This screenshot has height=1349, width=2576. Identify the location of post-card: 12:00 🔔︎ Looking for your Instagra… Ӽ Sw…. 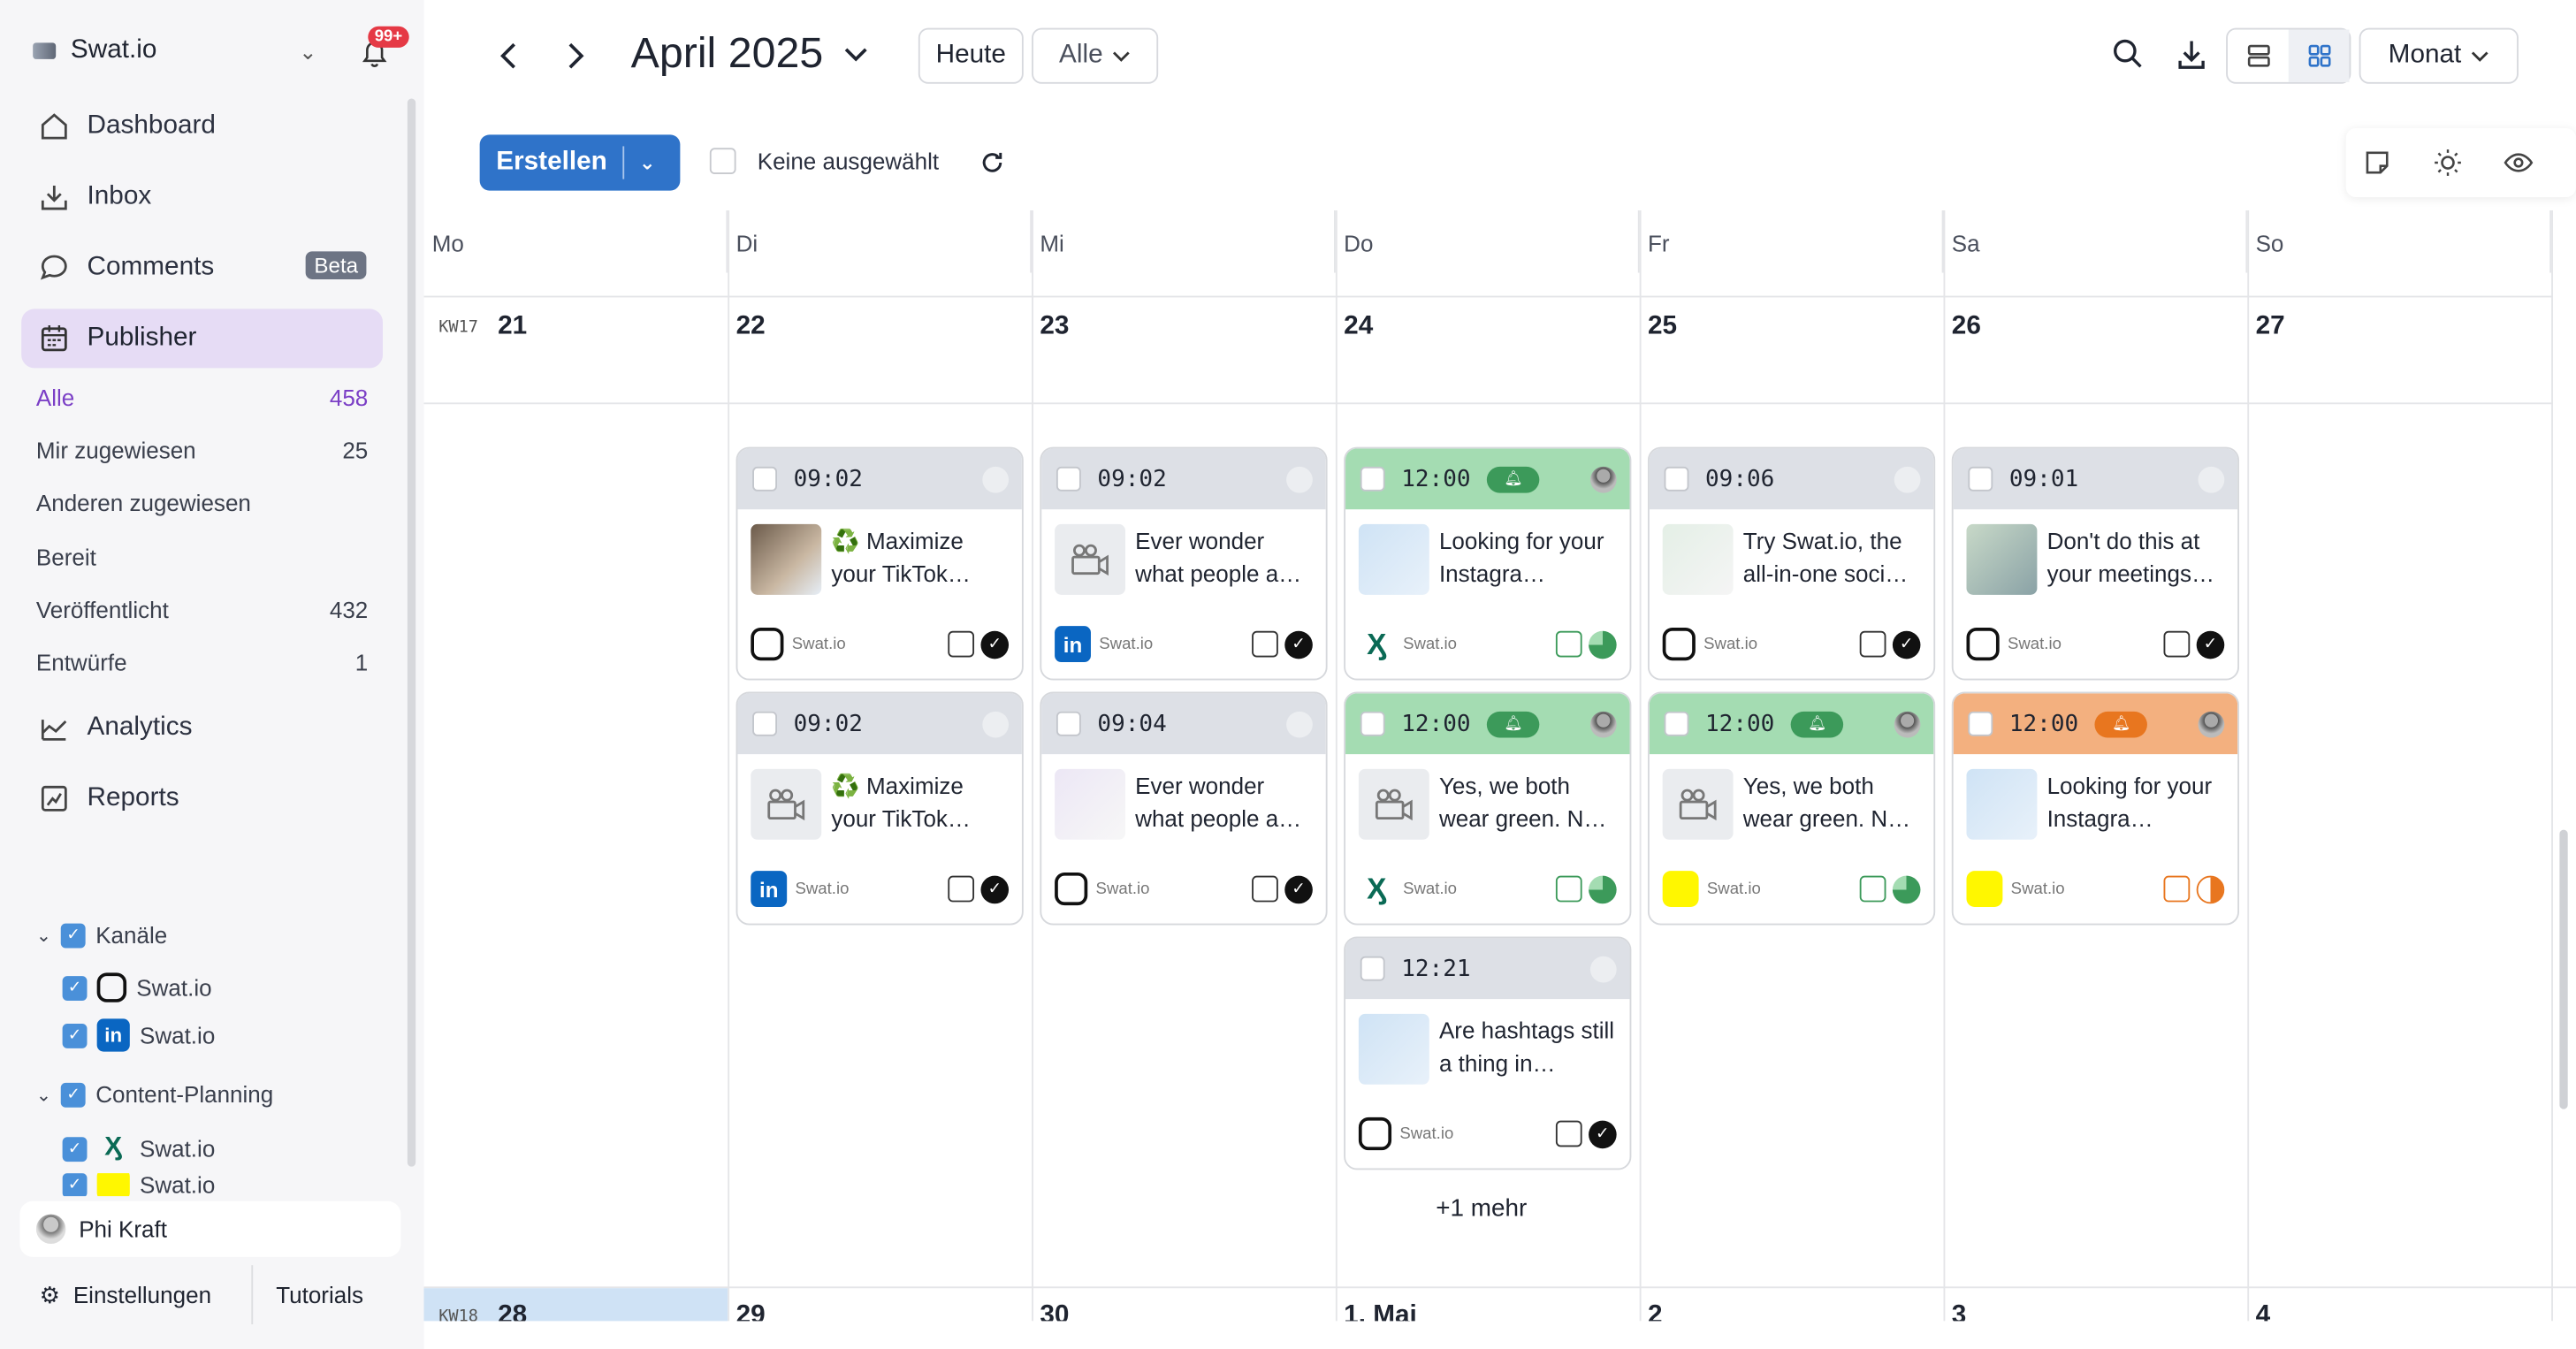
(1488, 563).